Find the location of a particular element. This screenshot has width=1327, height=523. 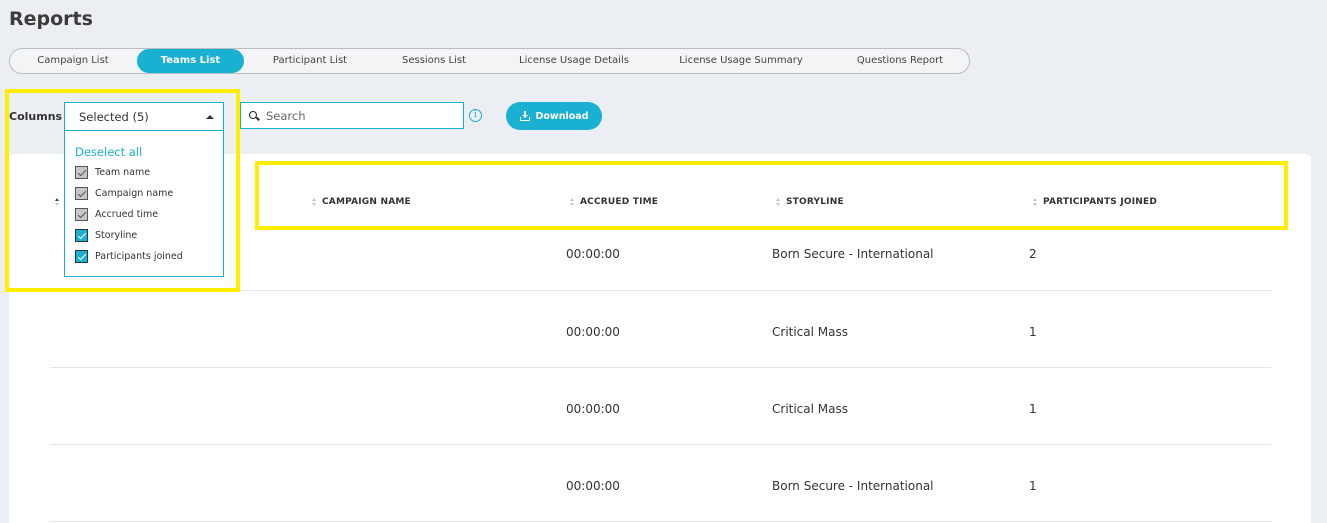

tab-participant-list: Participant List is located at coordinates (310, 61).